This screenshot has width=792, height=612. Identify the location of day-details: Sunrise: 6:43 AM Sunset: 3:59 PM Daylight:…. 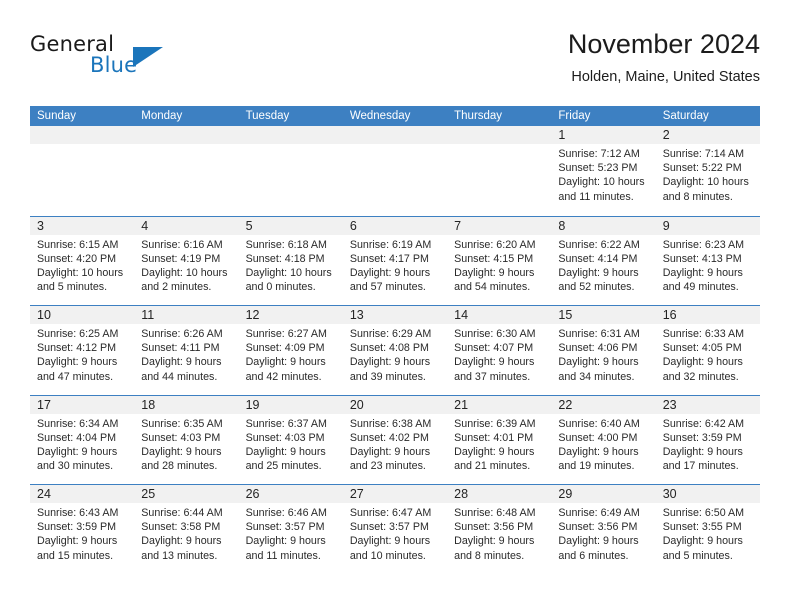
(82, 533).